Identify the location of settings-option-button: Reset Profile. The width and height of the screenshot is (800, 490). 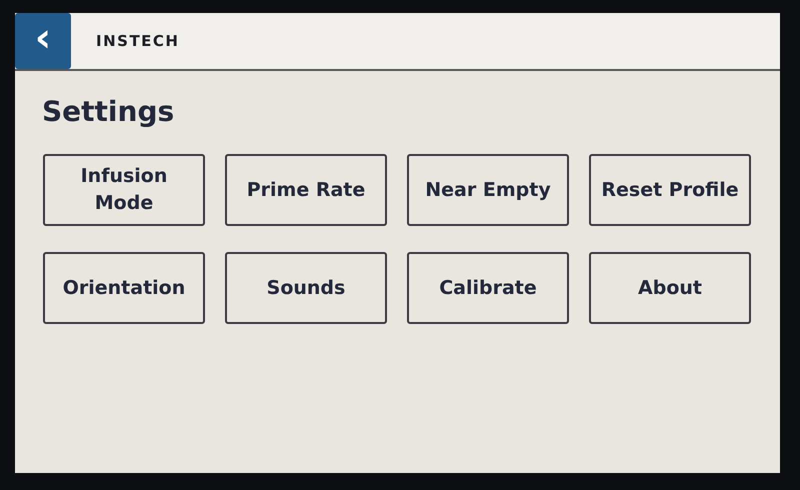
(670, 190).